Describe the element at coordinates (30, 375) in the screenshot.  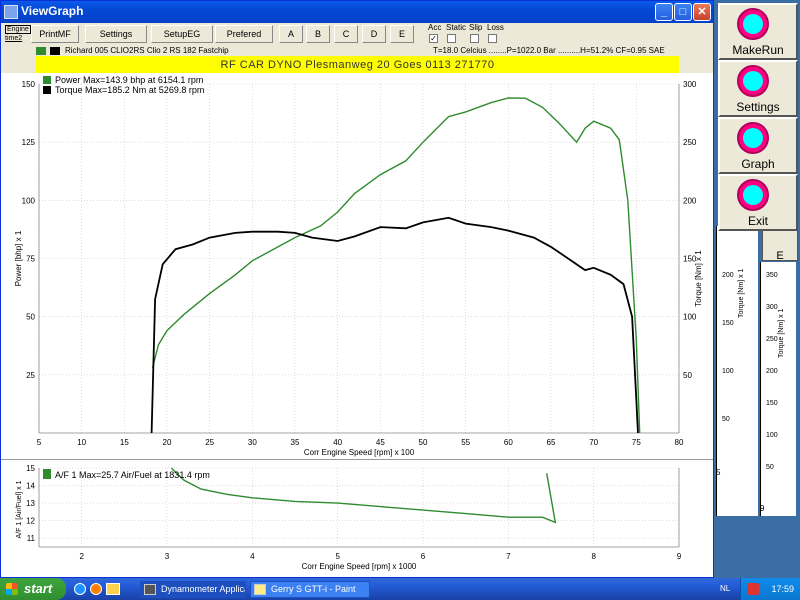
I see `y-left-tick-label: 25` at that location.